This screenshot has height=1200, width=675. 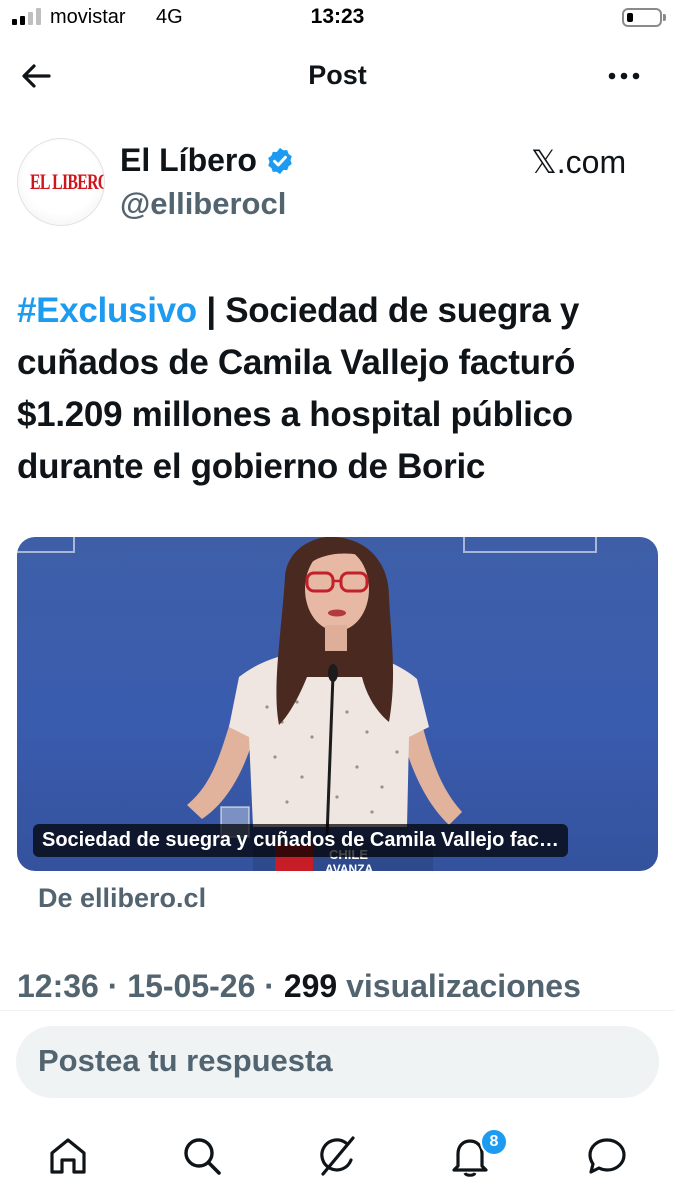 What do you see at coordinates (494, 1142) in the screenshot?
I see `notifications-badge: 8` at bounding box center [494, 1142].